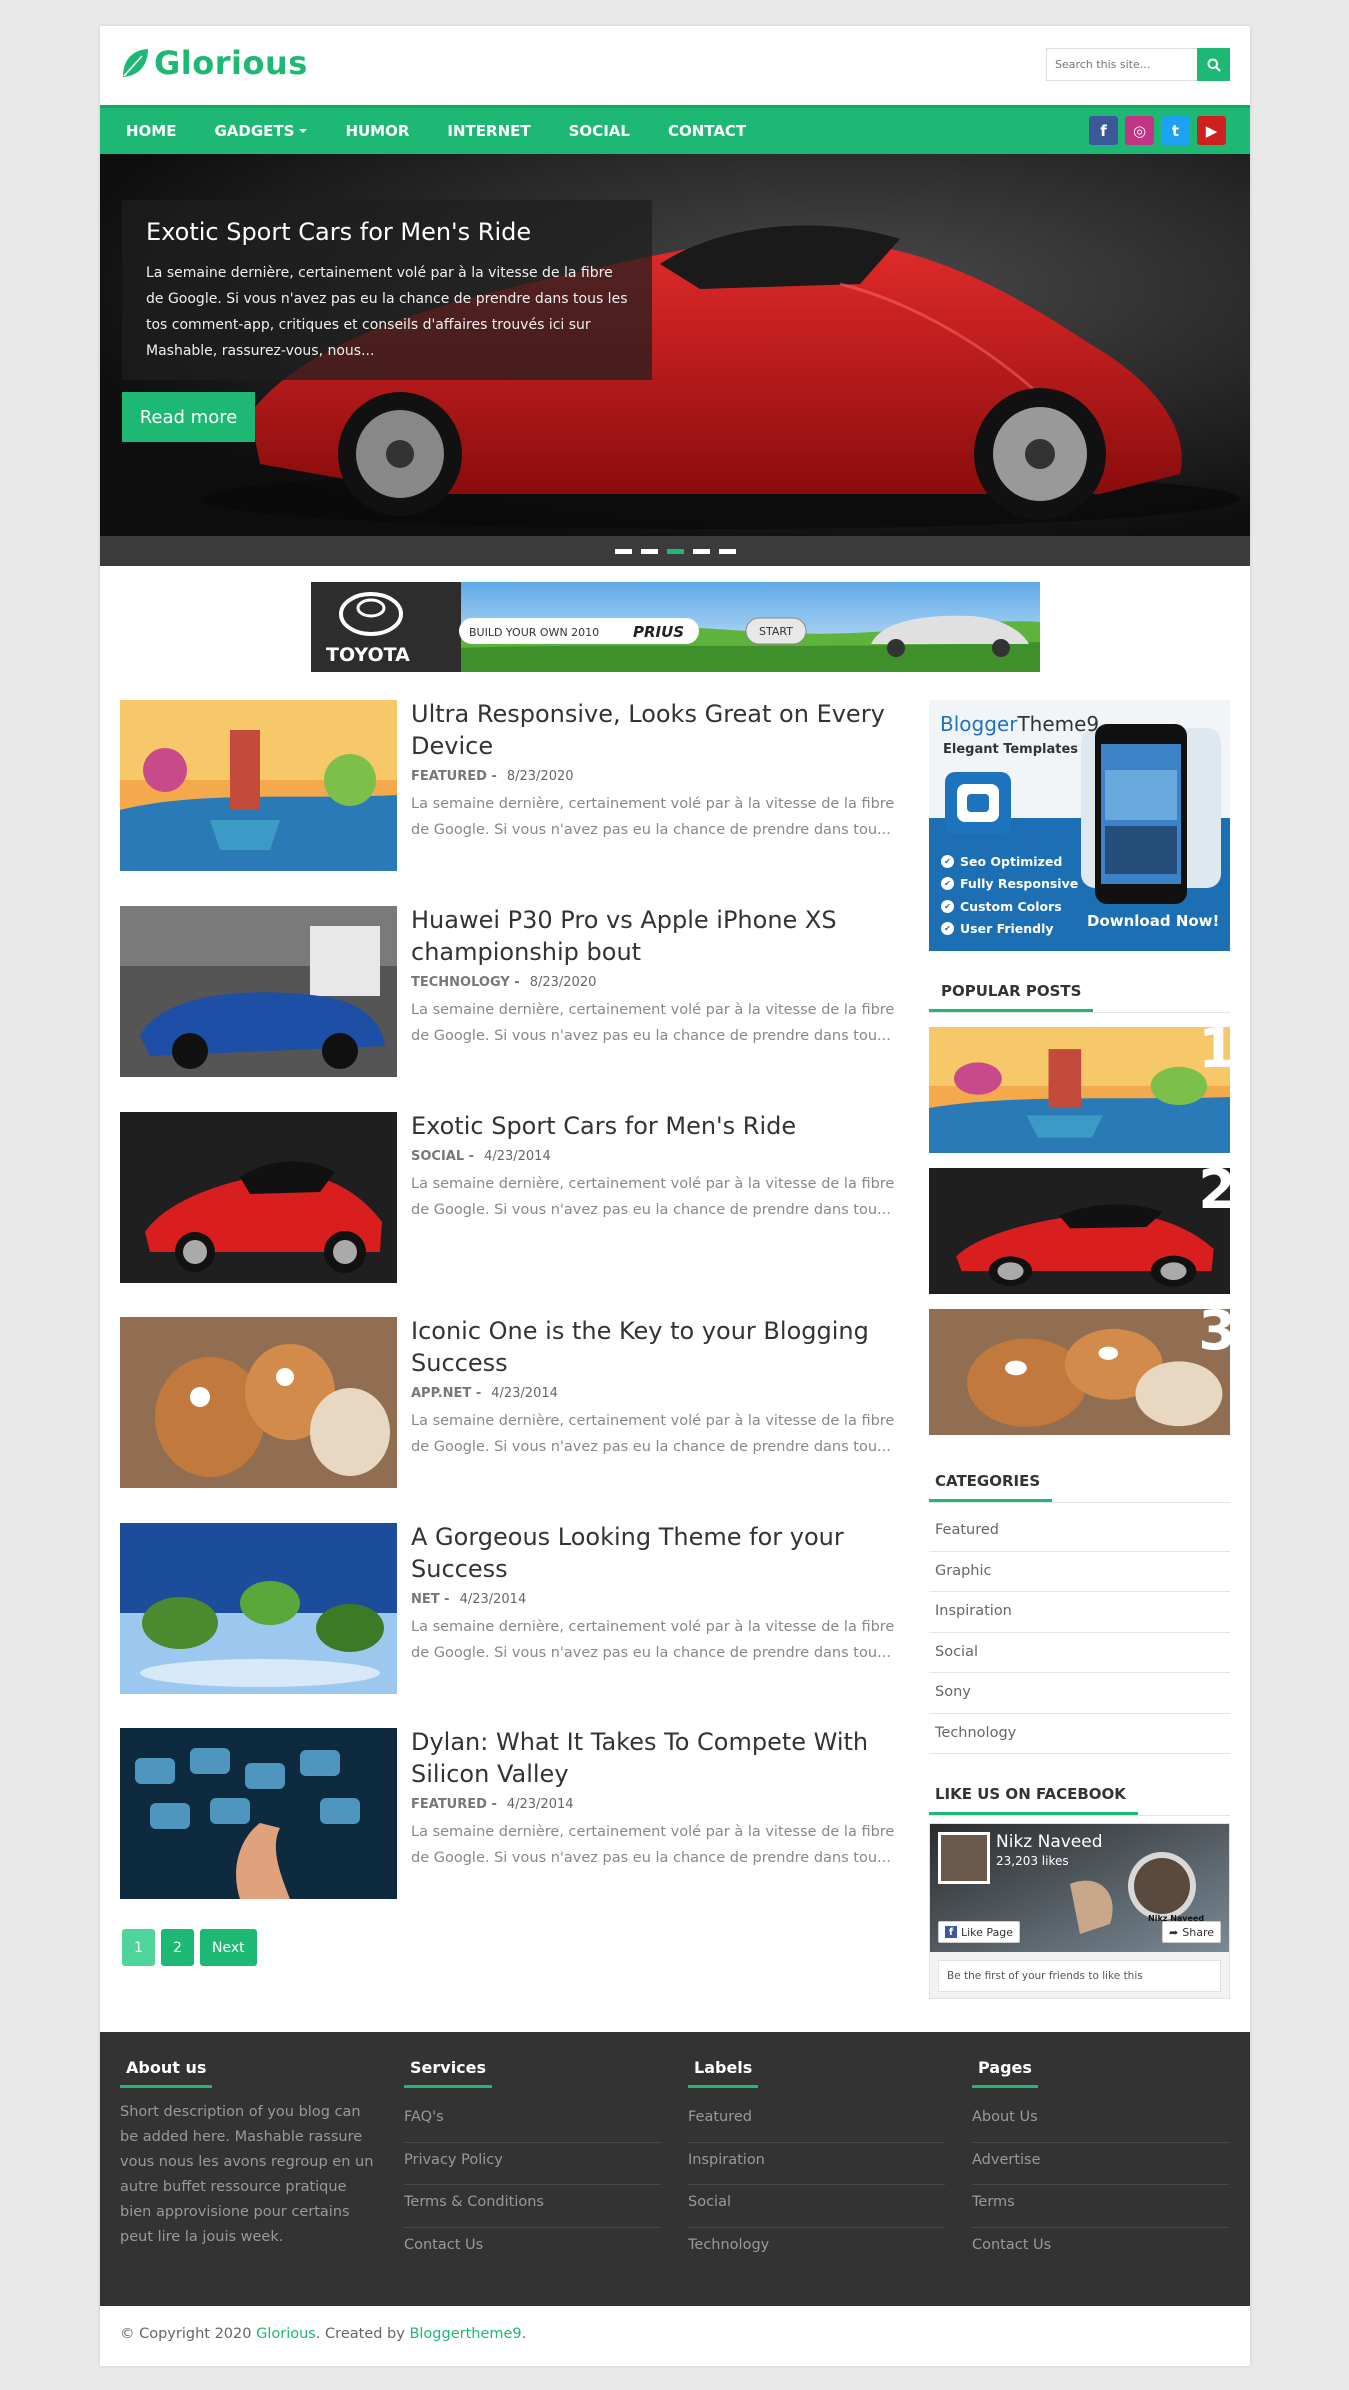 The width and height of the screenshot is (1349, 2390). I want to click on footer-link: About Us, so click(1100, 2121).